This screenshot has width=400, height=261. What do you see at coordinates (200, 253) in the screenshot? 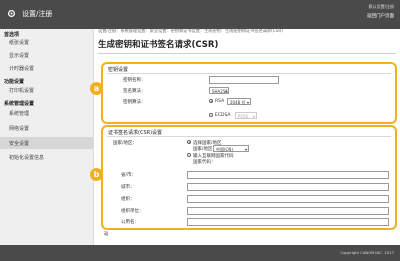
I see `footer: Copyright CANON INC. 2017` at bounding box center [200, 253].